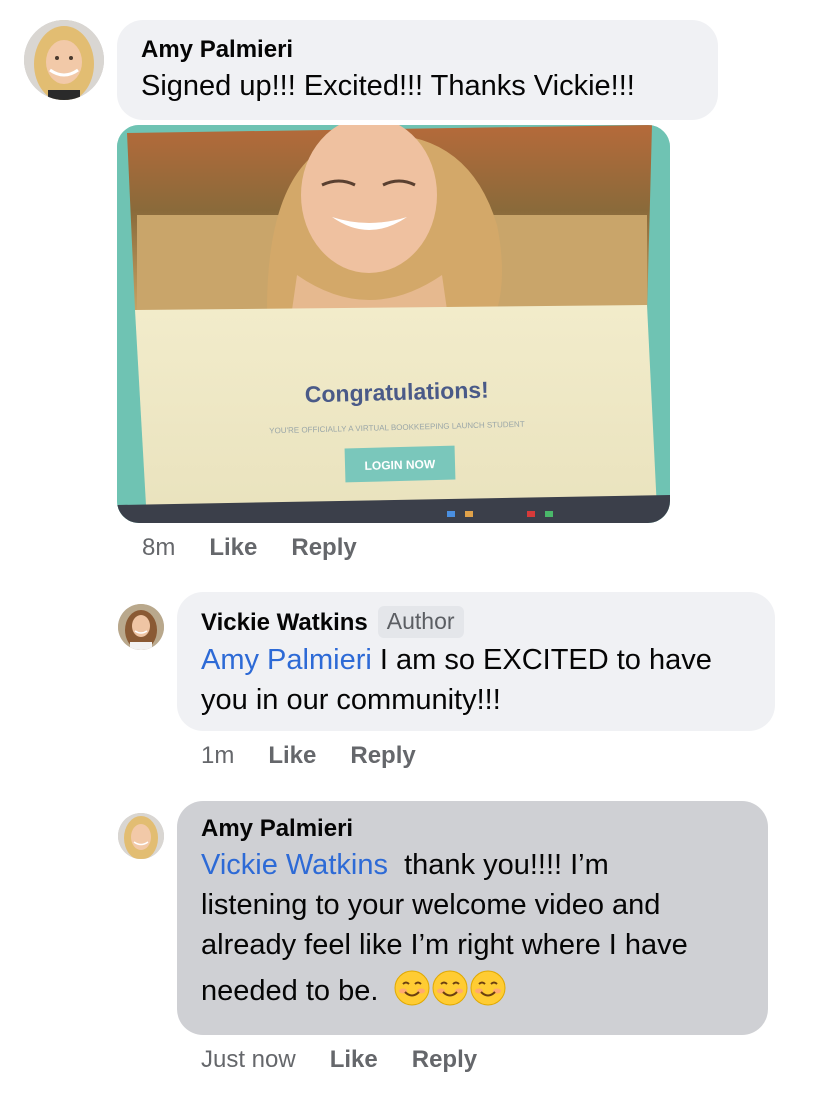 The height and width of the screenshot is (1100, 828). Describe the element at coordinates (284, 622) in the screenshot. I see `comment-author-link: Vickie Watkins` at that location.